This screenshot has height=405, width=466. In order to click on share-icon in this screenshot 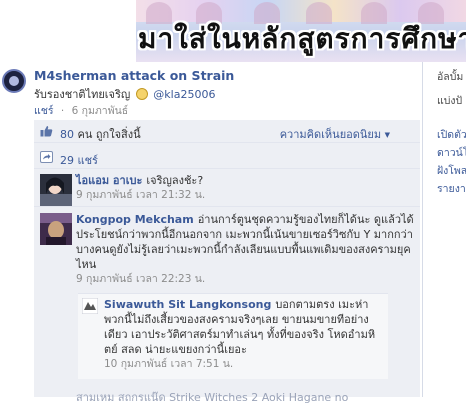, I will do `click(46, 157)`.